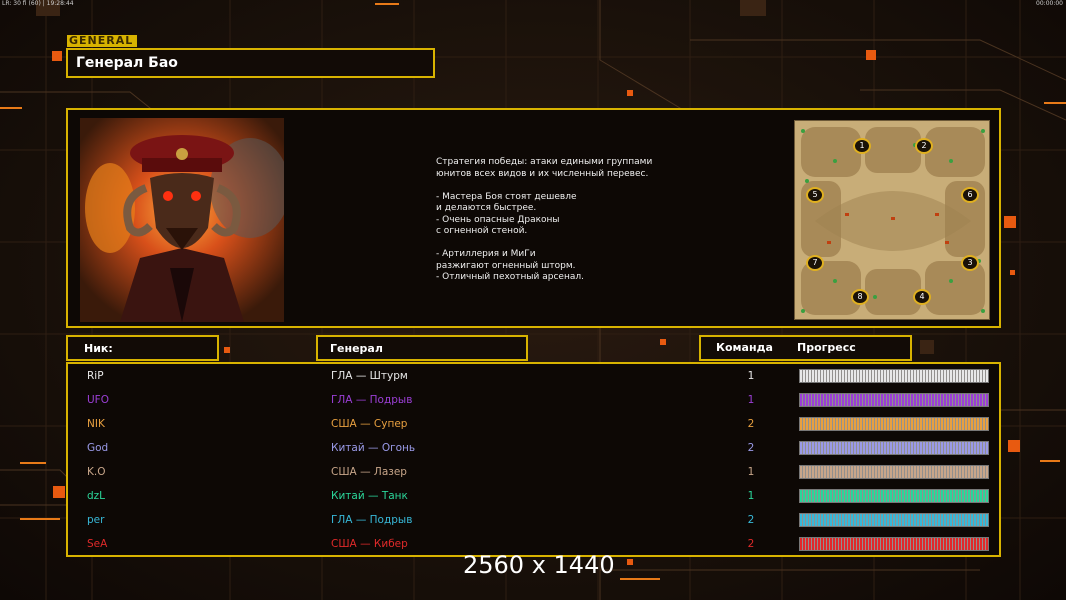  I want to click on general-portrait, so click(182, 220).